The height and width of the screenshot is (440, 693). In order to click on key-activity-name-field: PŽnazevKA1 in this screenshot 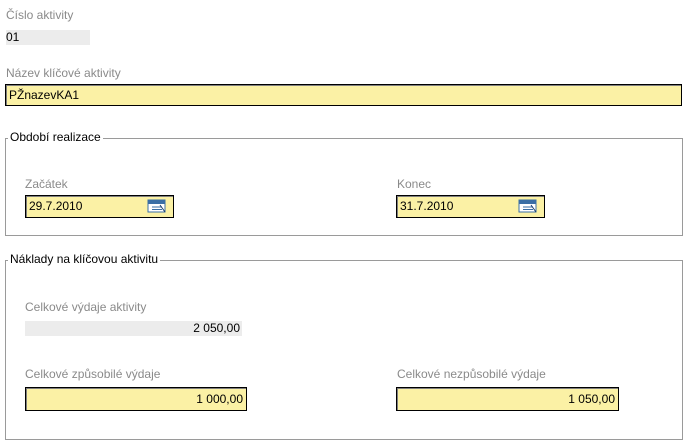, I will do `click(343, 95)`.